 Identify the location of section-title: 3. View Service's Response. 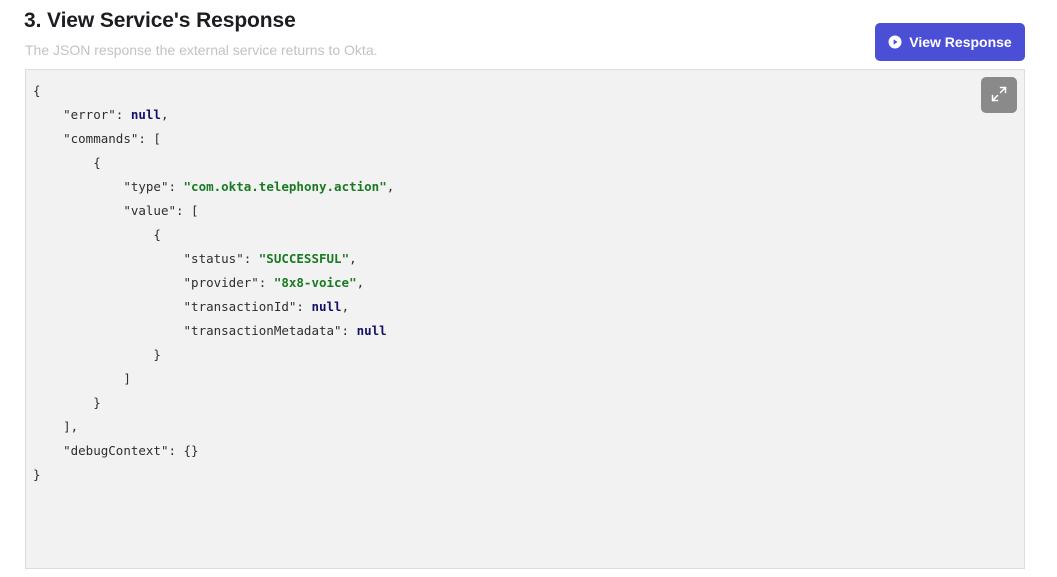
(160, 20).